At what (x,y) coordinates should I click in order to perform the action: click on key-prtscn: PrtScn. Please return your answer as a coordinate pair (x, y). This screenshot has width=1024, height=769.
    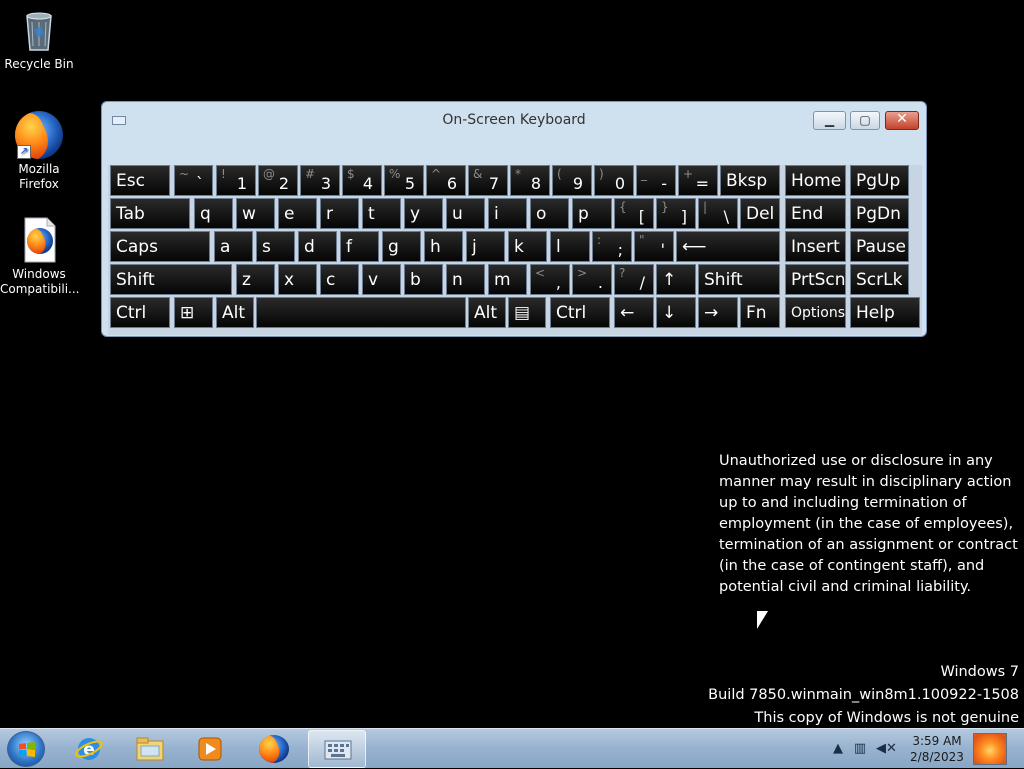
    Looking at the image, I should click on (815, 279).